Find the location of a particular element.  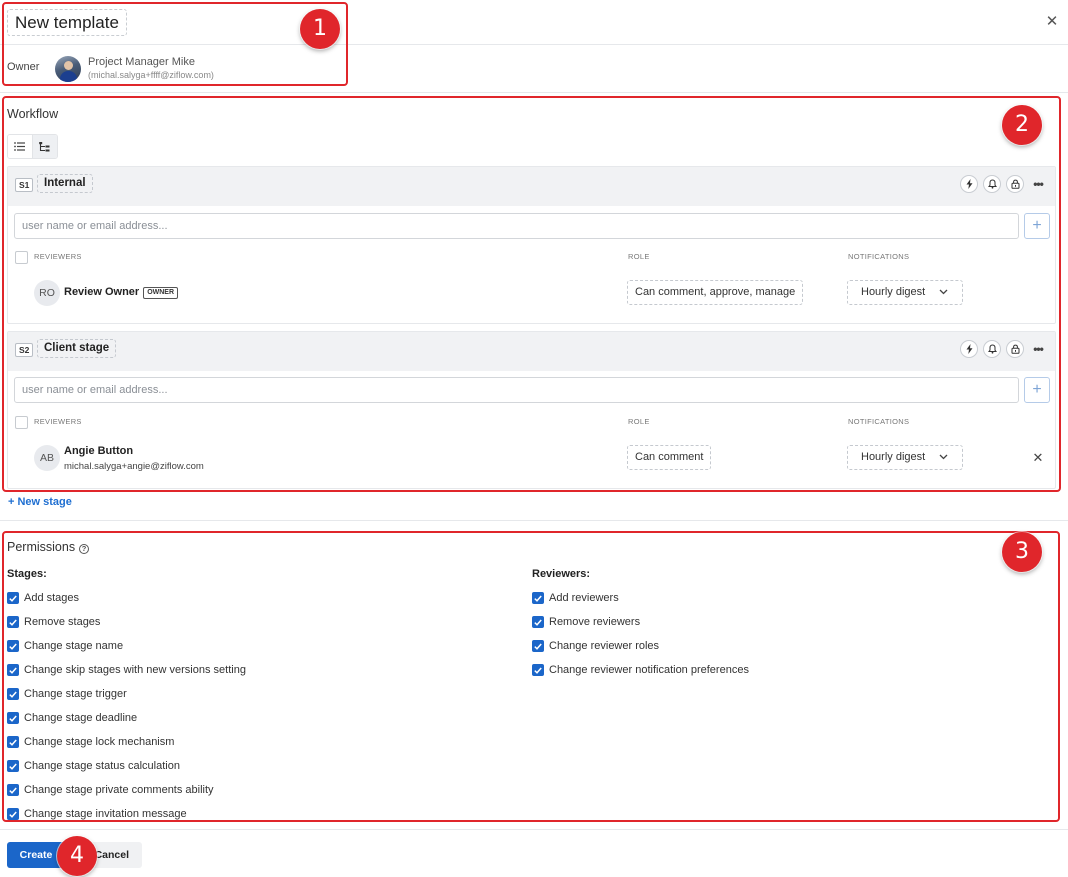

reviewer-avatar: RO is located at coordinates (47, 293).